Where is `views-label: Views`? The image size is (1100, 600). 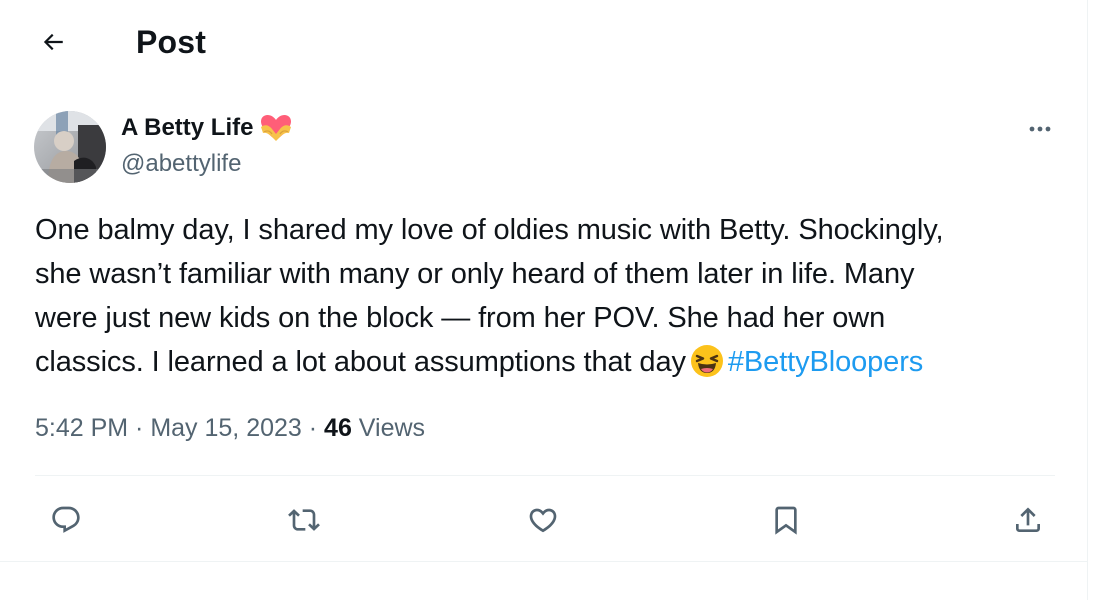 views-label: Views is located at coordinates (388, 428).